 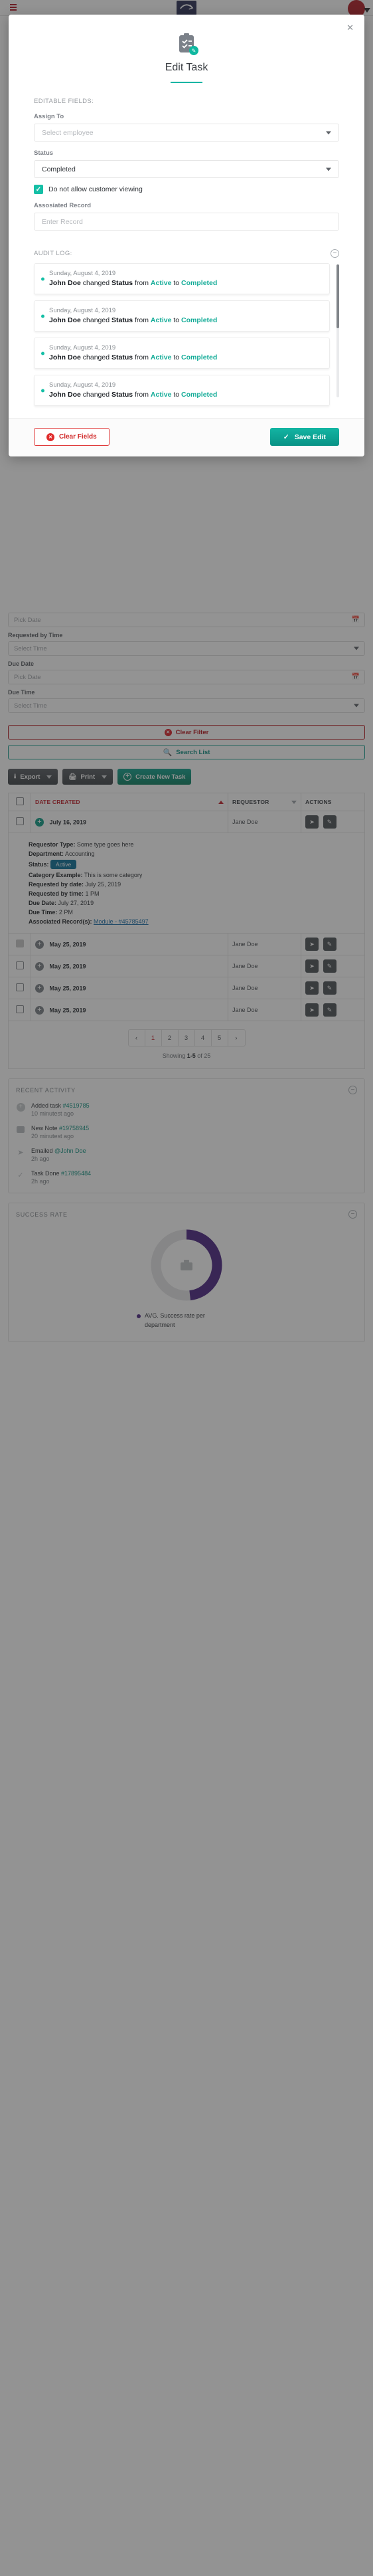 I want to click on modal-header: ✎ Edit Task, so click(x=186, y=49).